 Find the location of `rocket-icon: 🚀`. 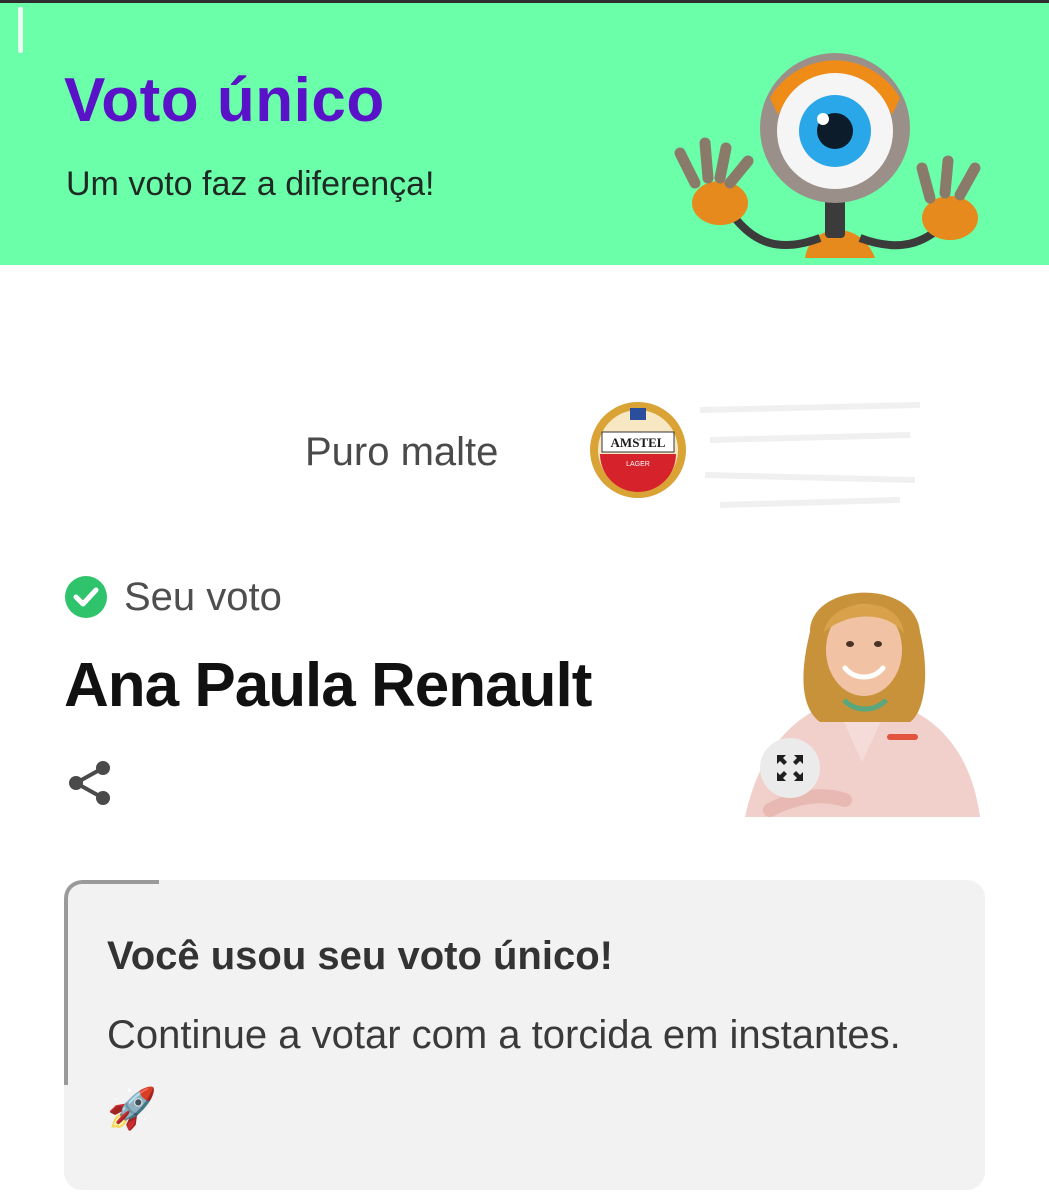

rocket-icon: 🚀 is located at coordinates (132, 1109).